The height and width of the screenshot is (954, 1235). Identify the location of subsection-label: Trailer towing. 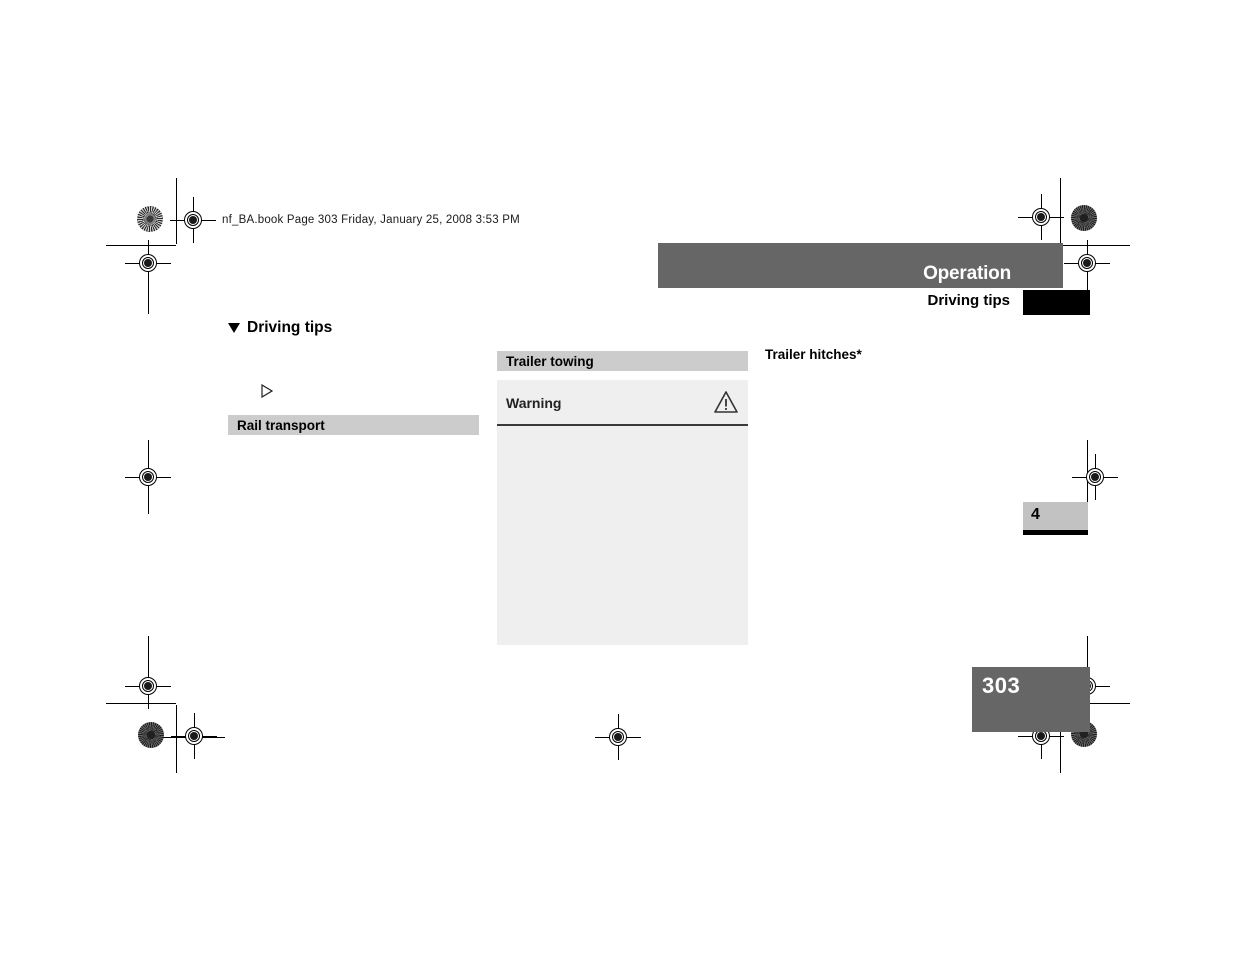
(550, 361).